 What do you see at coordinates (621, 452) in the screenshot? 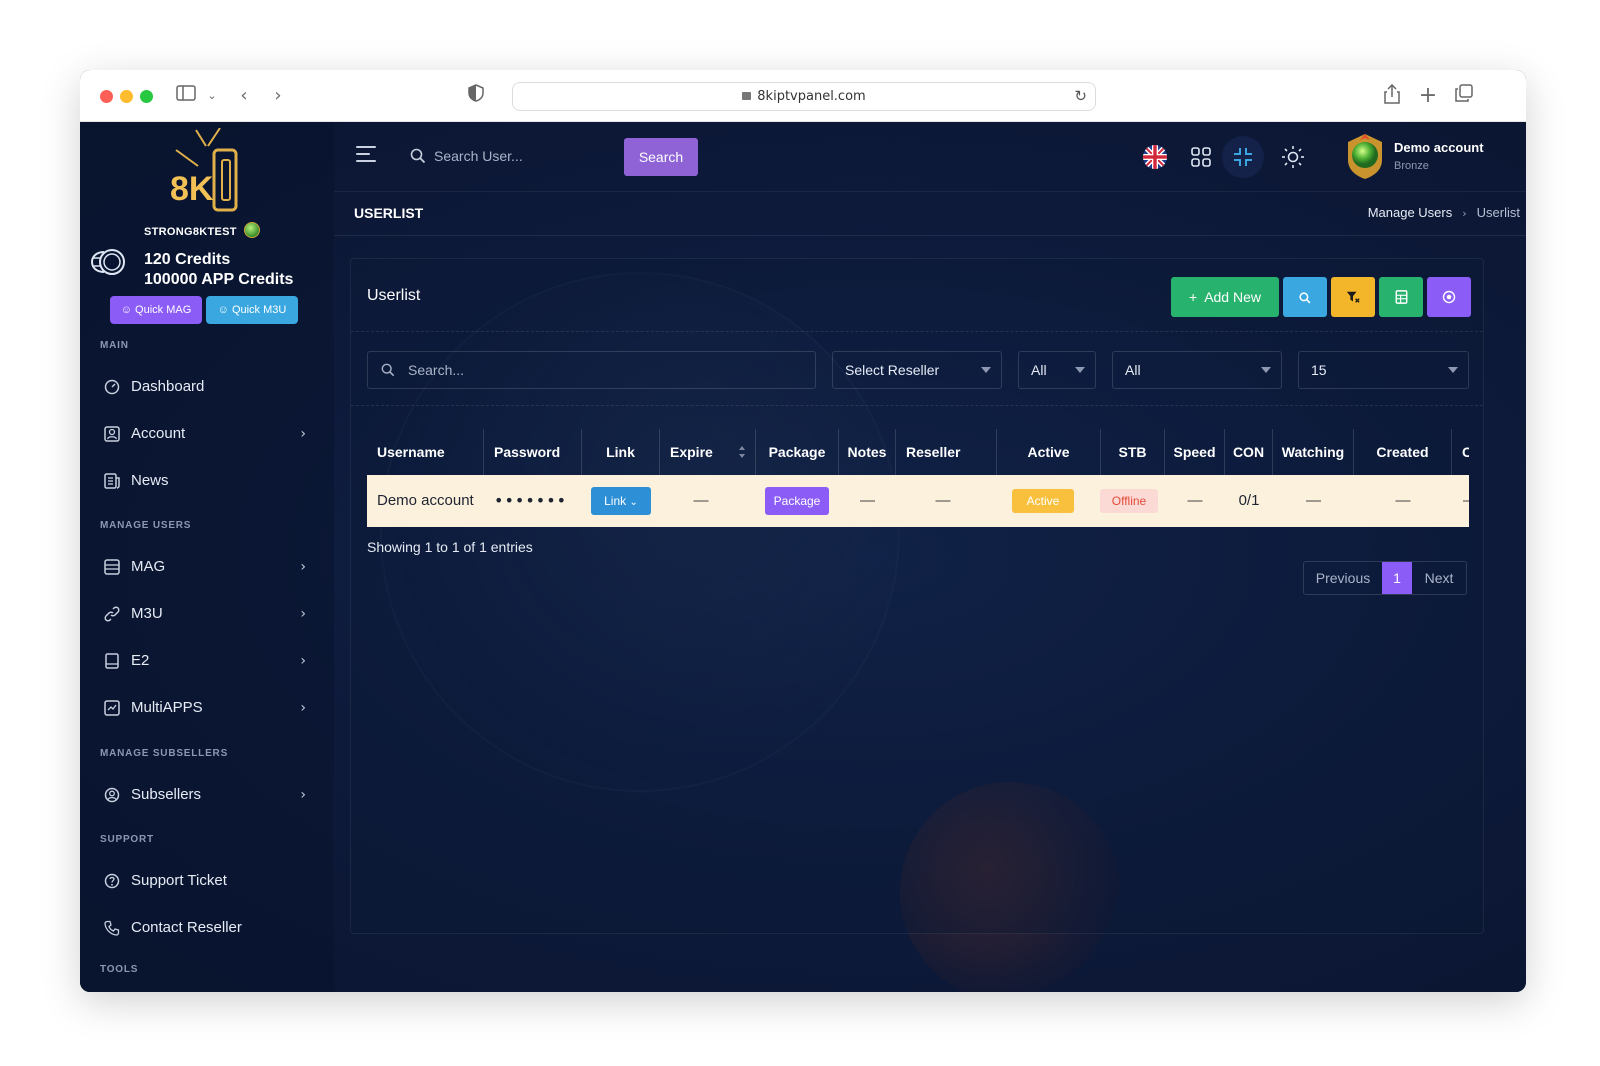
I see `column-header-link: Link` at bounding box center [621, 452].